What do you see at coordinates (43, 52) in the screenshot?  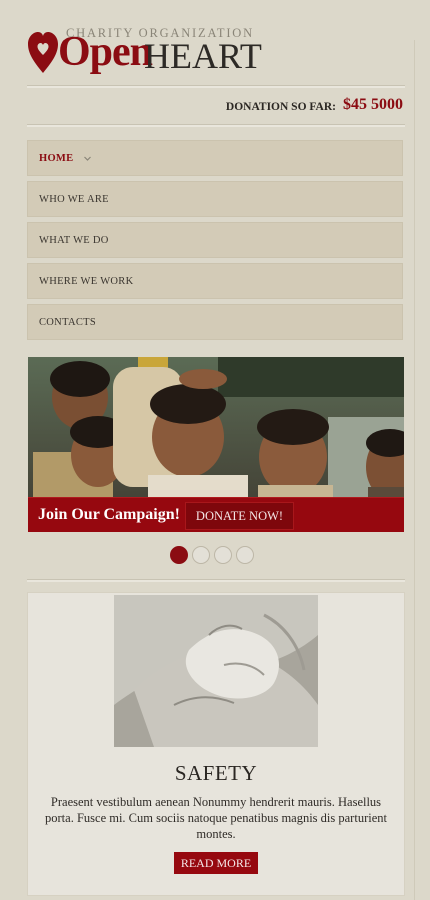 I see `heart-icon` at bounding box center [43, 52].